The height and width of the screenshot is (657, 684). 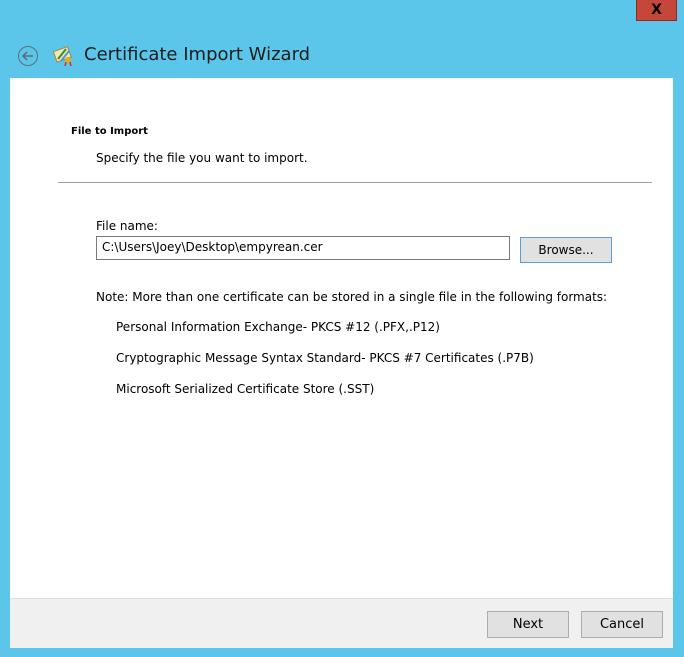 What do you see at coordinates (528, 624) in the screenshot?
I see `next-button: Next` at bounding box center [528, 624].